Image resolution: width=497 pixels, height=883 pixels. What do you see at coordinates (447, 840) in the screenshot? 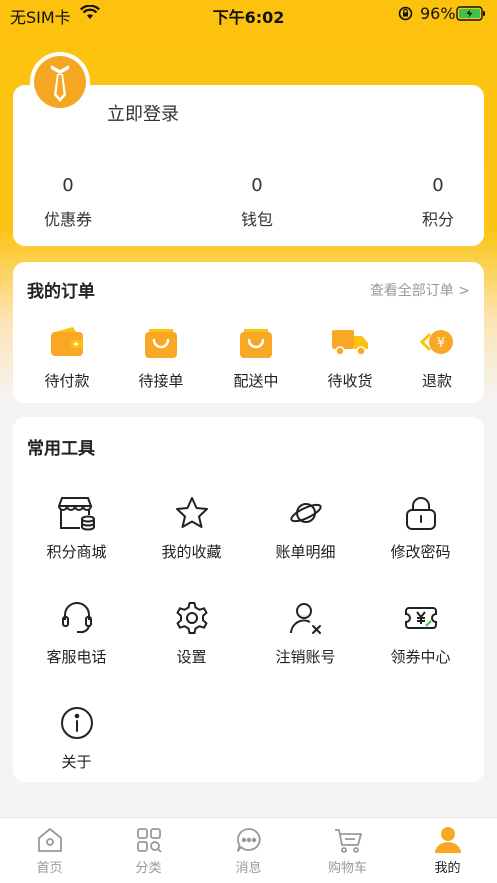
I see `user-icon` at bounding box center [447, 840].